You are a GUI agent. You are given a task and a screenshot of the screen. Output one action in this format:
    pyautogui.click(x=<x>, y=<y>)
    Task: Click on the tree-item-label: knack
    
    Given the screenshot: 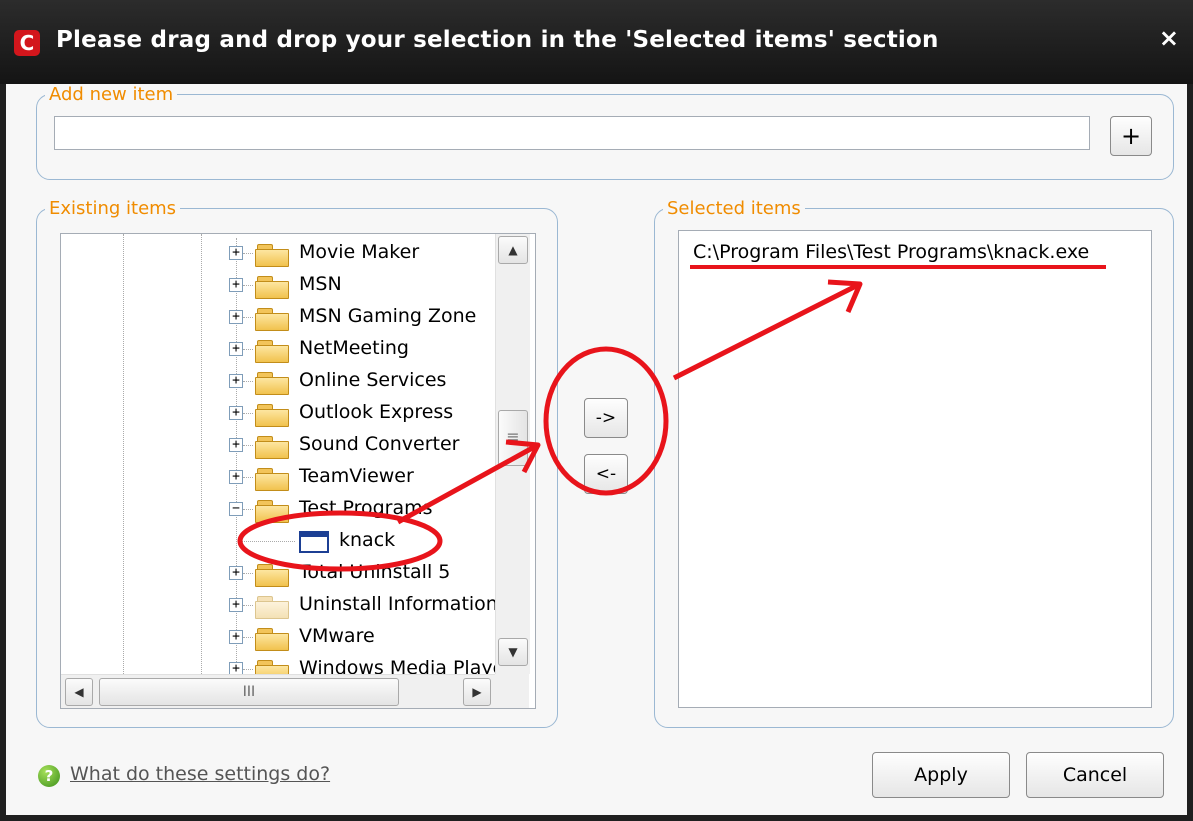 What is the action you would take?
    pyautogui.click(x=367, y=540)
    